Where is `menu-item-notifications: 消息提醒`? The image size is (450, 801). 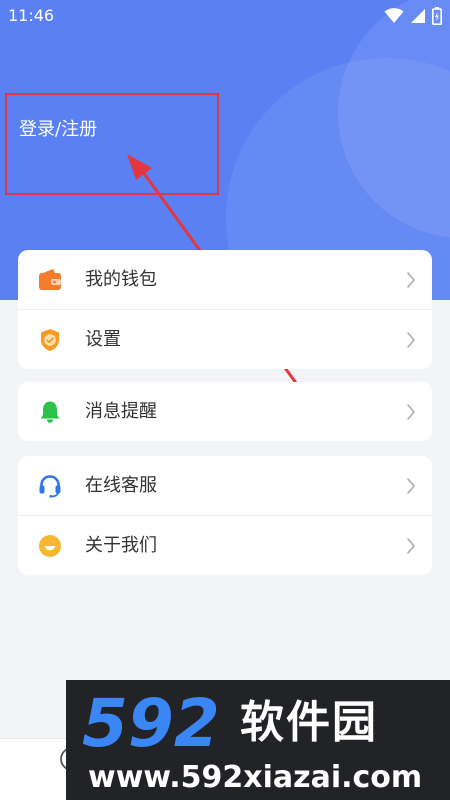
menu-item-notifications: 消息提醒 is located at coordinates (225, 411).